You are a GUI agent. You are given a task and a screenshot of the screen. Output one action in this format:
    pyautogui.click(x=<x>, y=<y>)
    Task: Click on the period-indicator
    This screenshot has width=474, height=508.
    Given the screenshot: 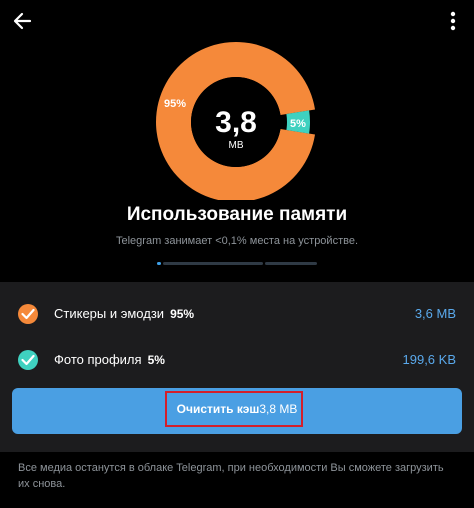 What is the action you would take?
    pyautogui.click(x=237, y=263)
    